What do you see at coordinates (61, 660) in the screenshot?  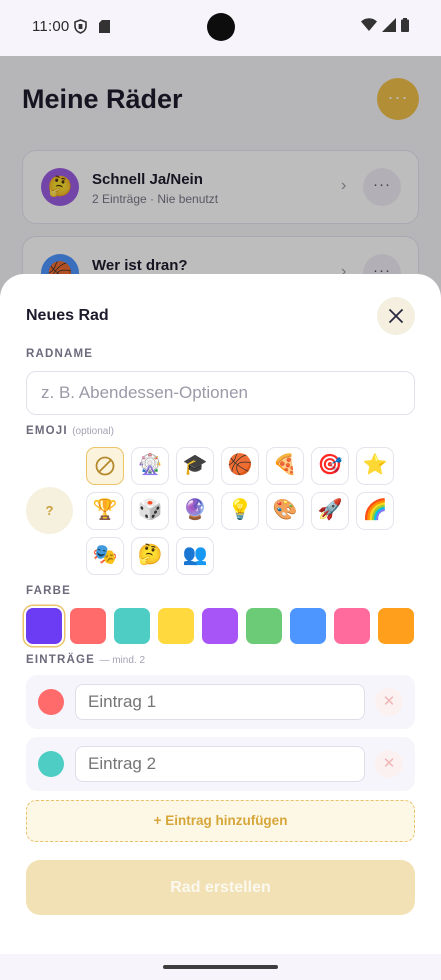 I see `entries-label-text: EINTRÄGE` at bounding box center [61, 660].